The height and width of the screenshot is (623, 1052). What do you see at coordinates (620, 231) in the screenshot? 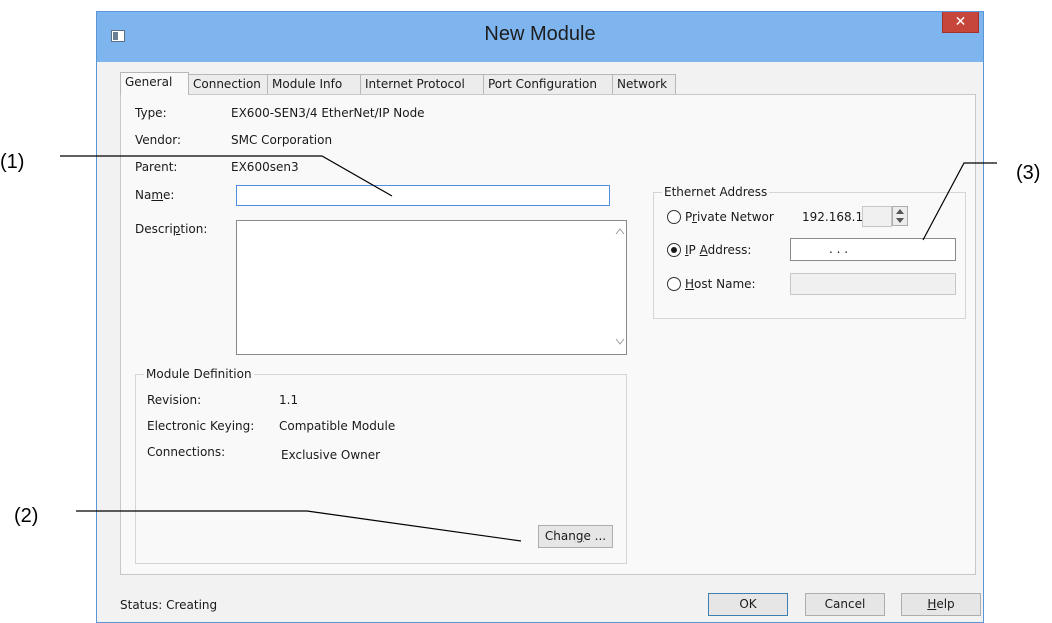
I see `scroll-up-icon` at bounding box center [620, 231].